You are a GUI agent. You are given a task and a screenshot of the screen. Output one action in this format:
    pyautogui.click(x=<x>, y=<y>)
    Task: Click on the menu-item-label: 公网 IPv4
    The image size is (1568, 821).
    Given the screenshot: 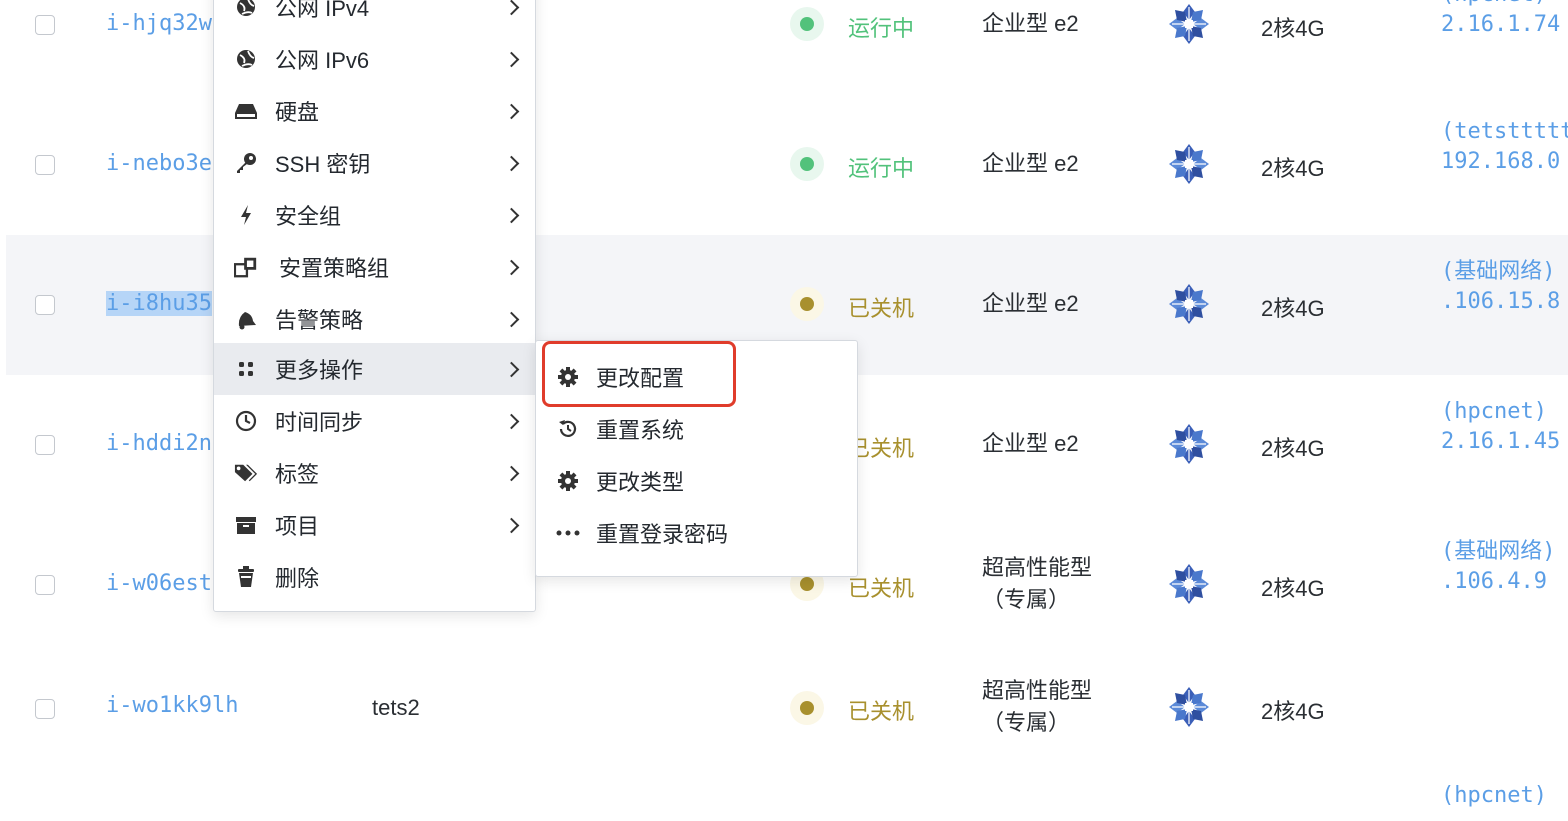 What is the action you would take?
    pyautogui.click(x=322, y=10)
    